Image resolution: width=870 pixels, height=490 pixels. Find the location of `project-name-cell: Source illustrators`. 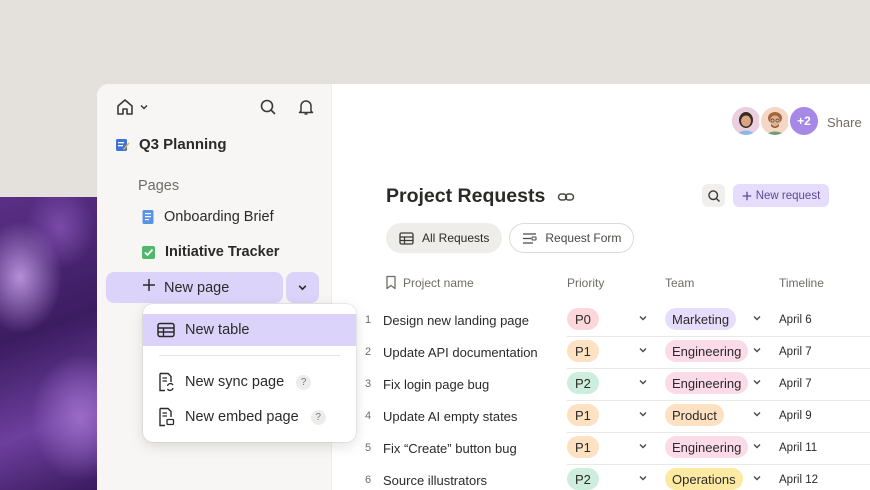

project-name-cell: Source illustrators is located at coordinates (435, 480).